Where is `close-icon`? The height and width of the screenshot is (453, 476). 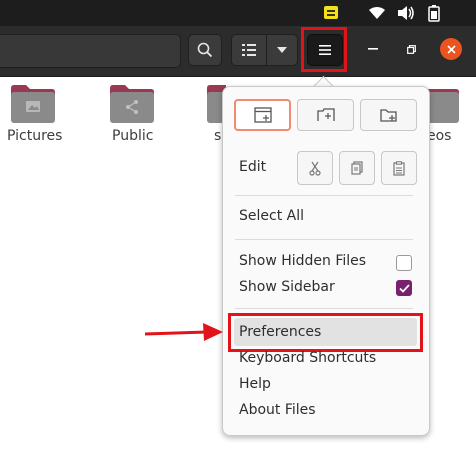 close-icon is located at coordinates (451, 49).